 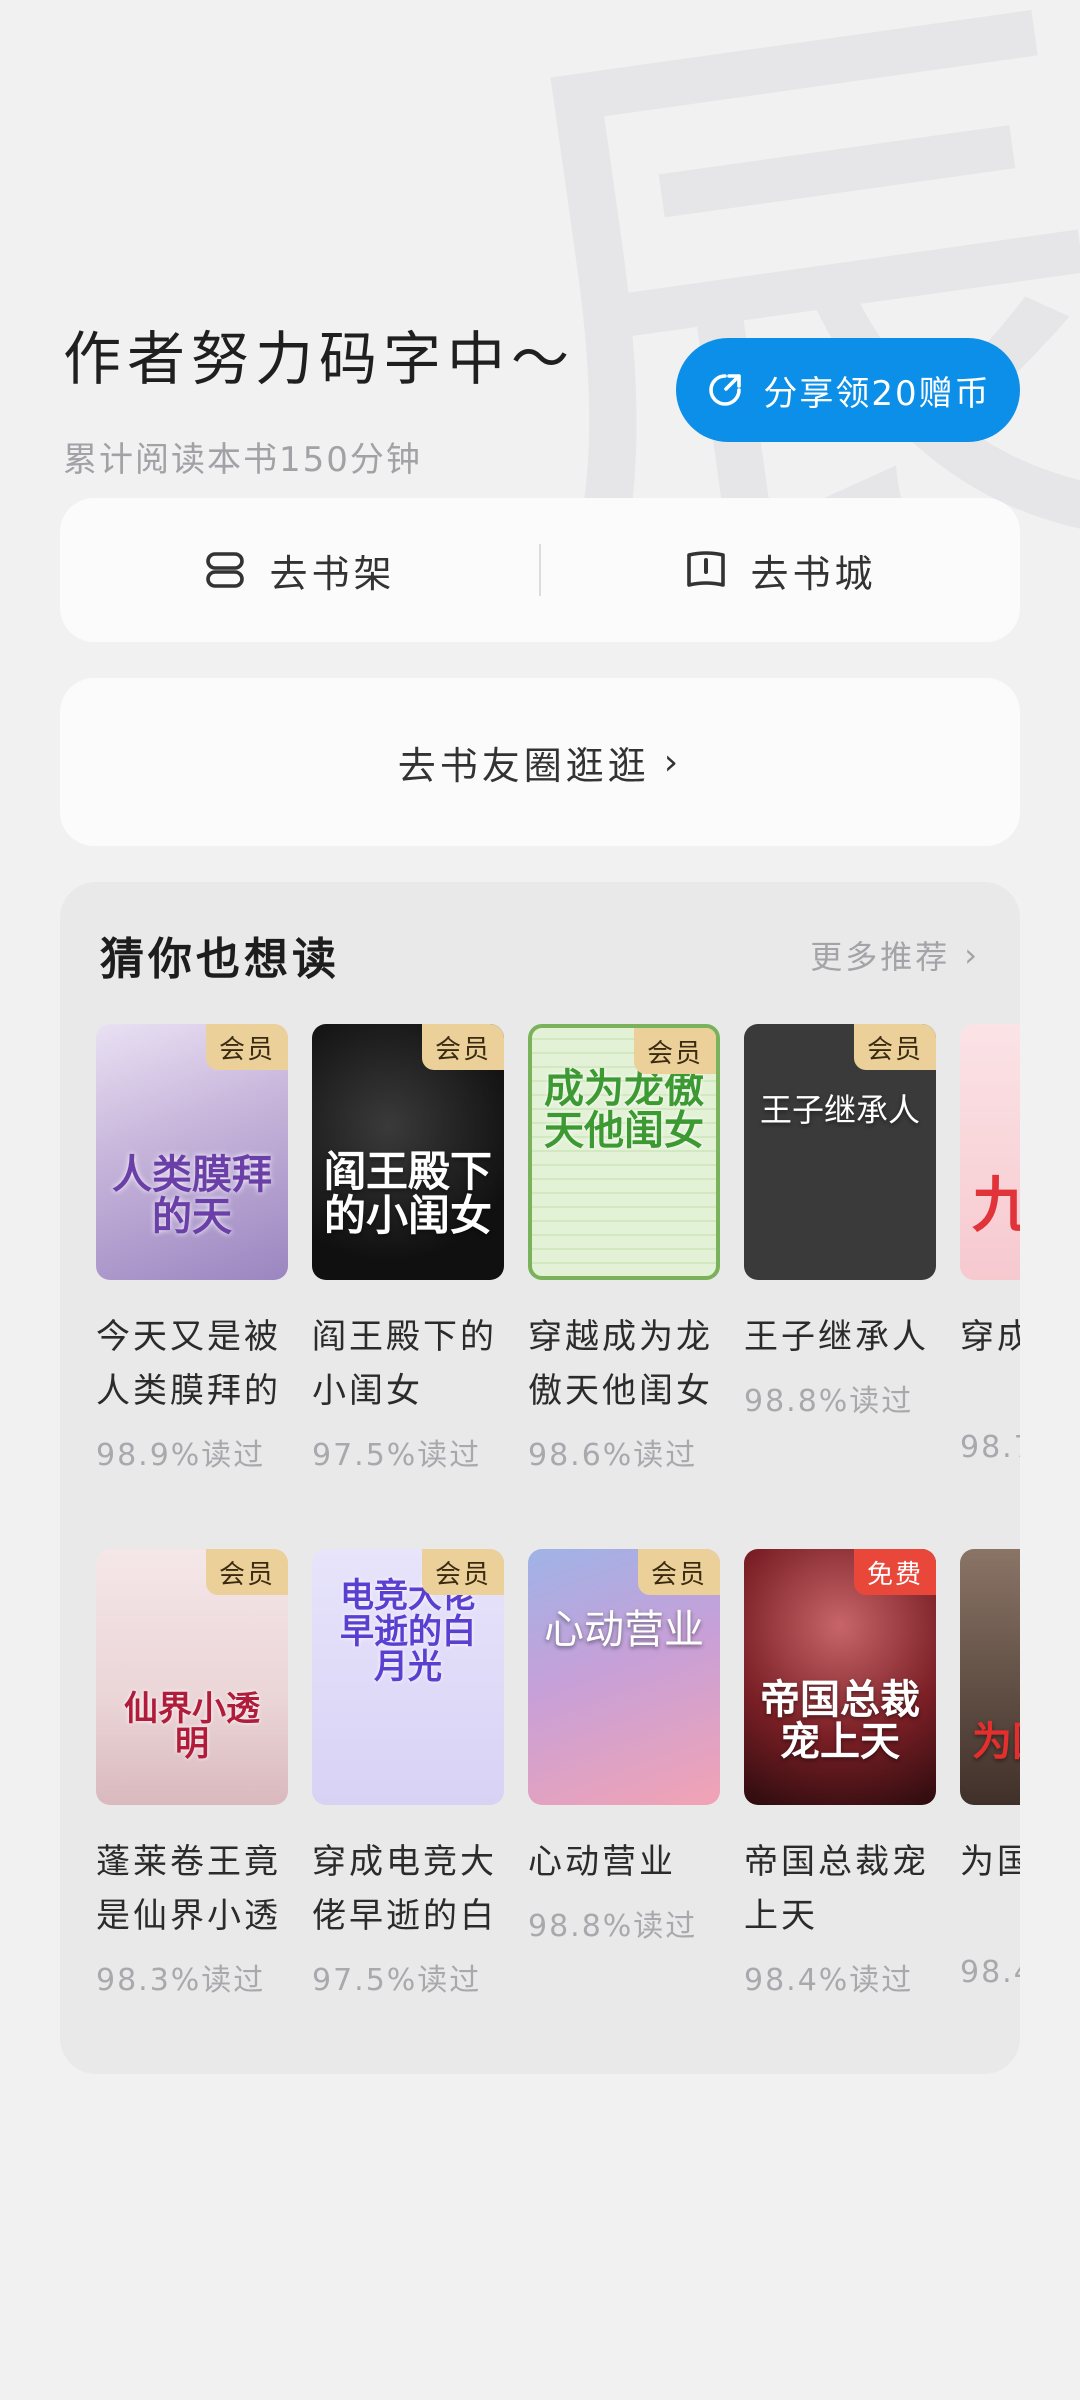 I want to click on book-cover: 人类膜拜的天 会员, so click(x=192, y=1152).